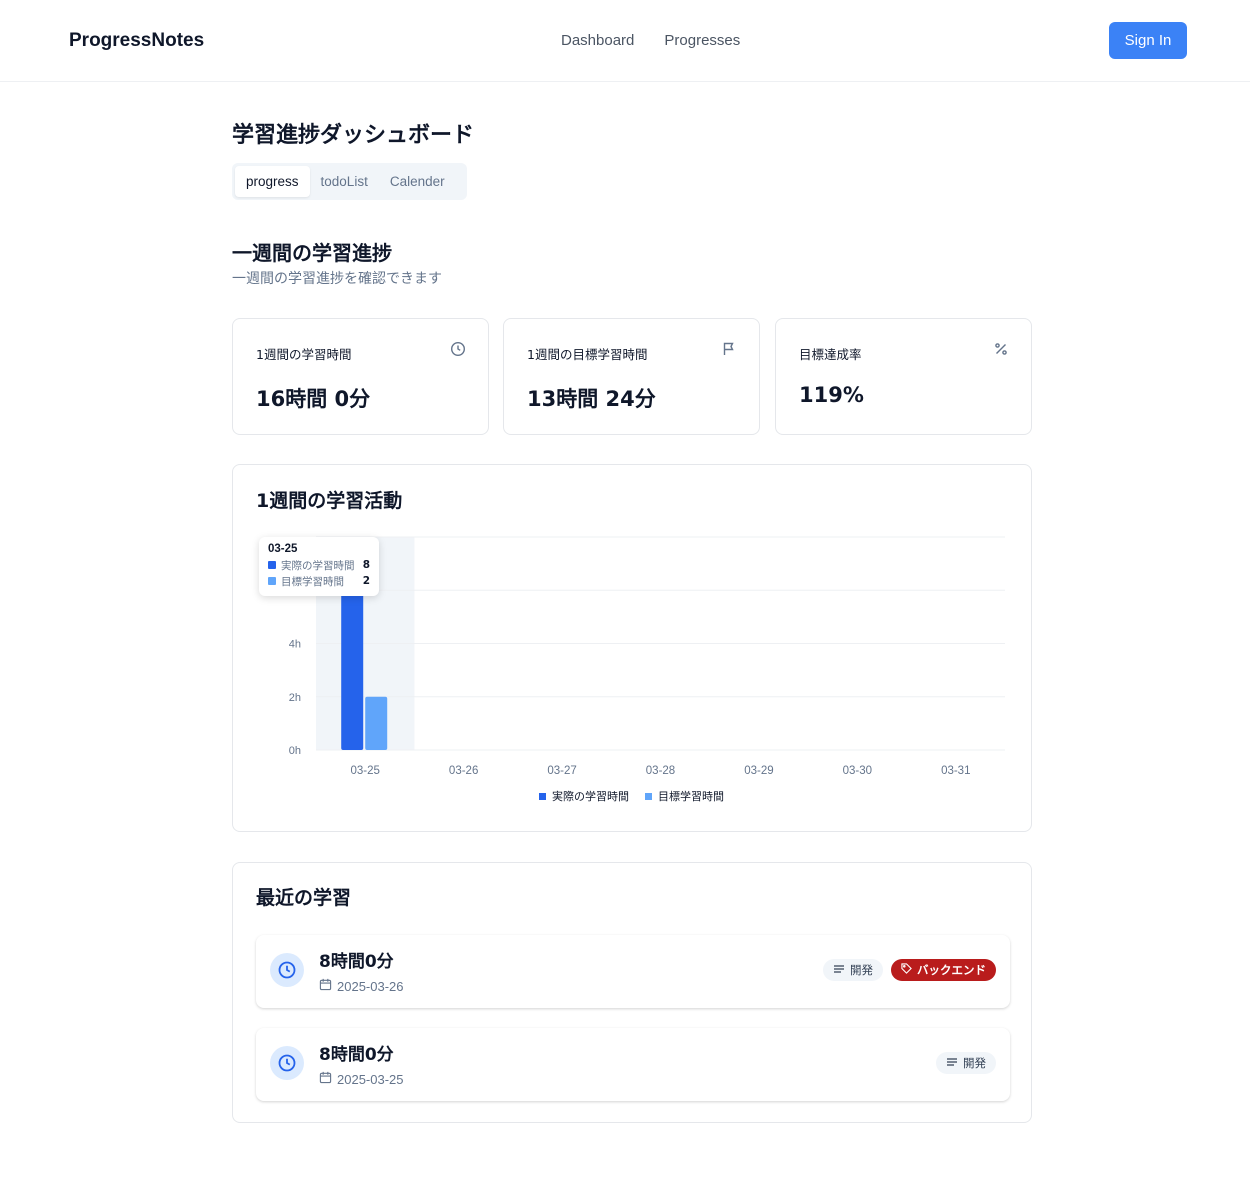 The height and width of the screenshot is (1189, 1250). Describe the element at coordinates (312, 253) in the screenshot. I see `week-section-title: 一週間の学習進捗` at that location.